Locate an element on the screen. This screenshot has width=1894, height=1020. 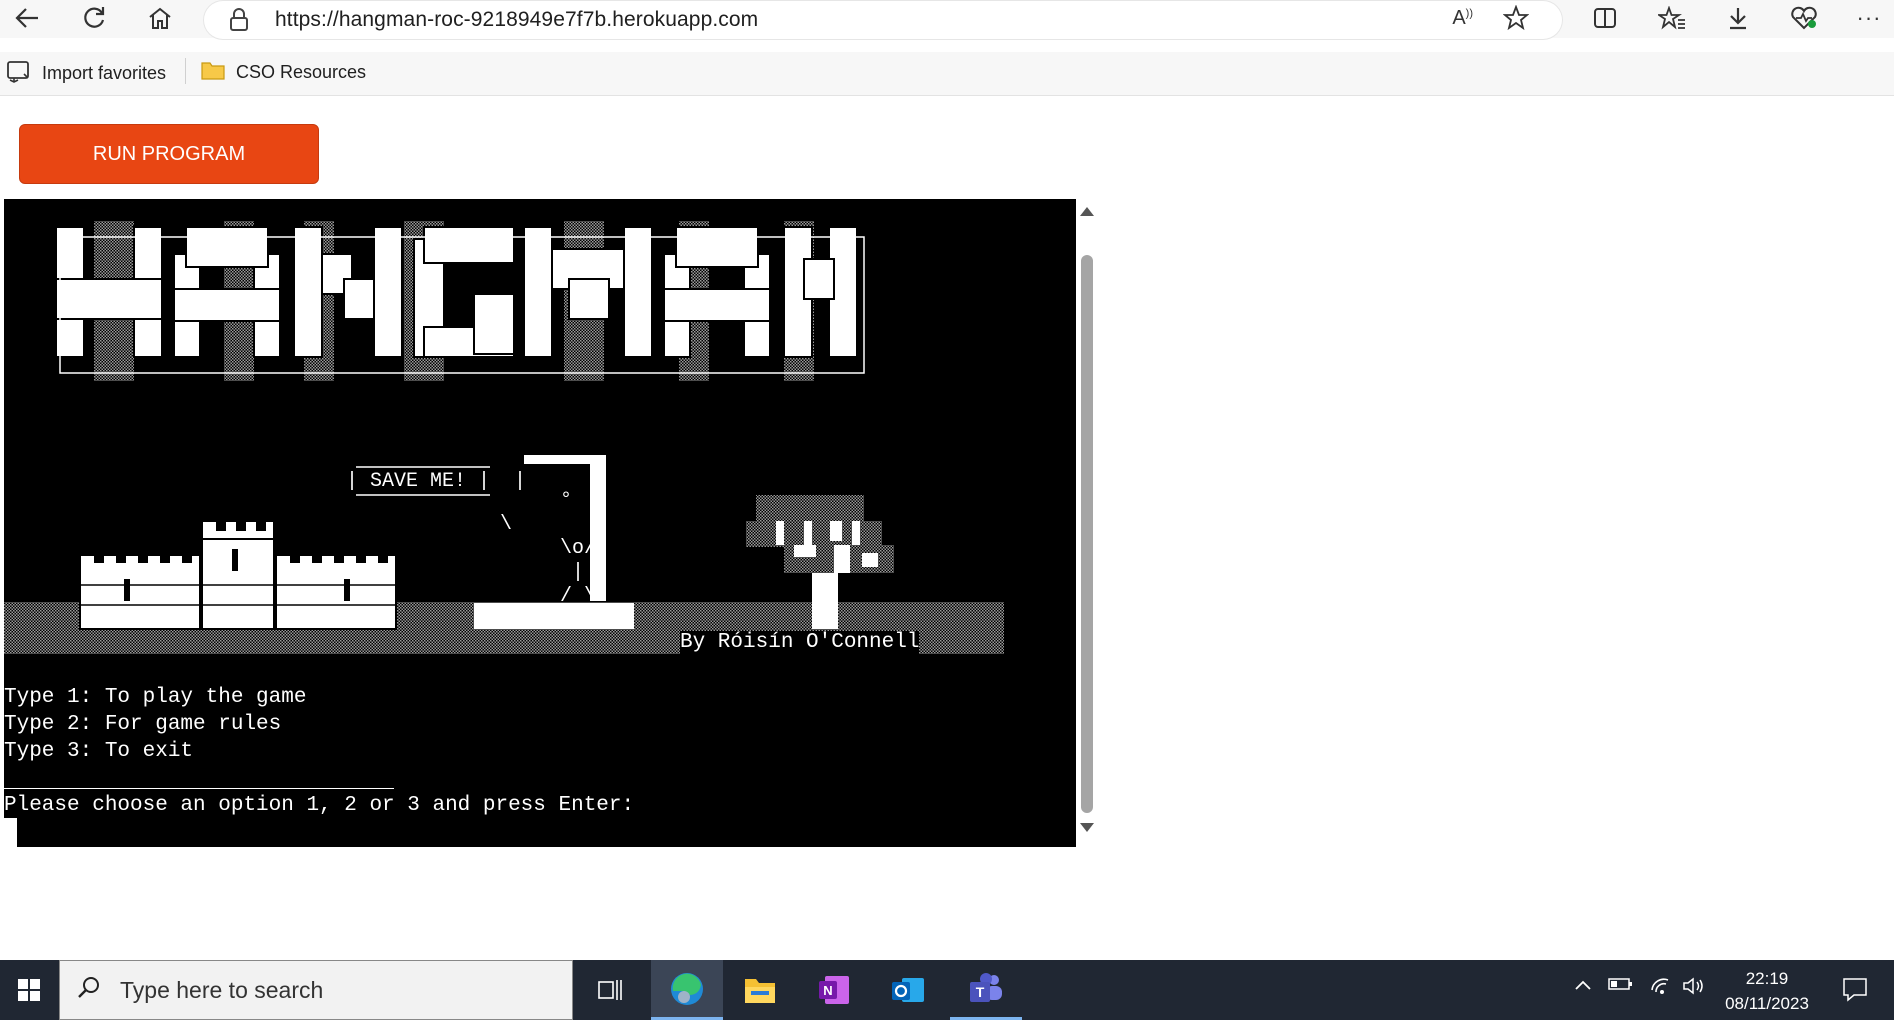
favorite-cso-resources: CSO Resources is located at coordinates (283, 72).